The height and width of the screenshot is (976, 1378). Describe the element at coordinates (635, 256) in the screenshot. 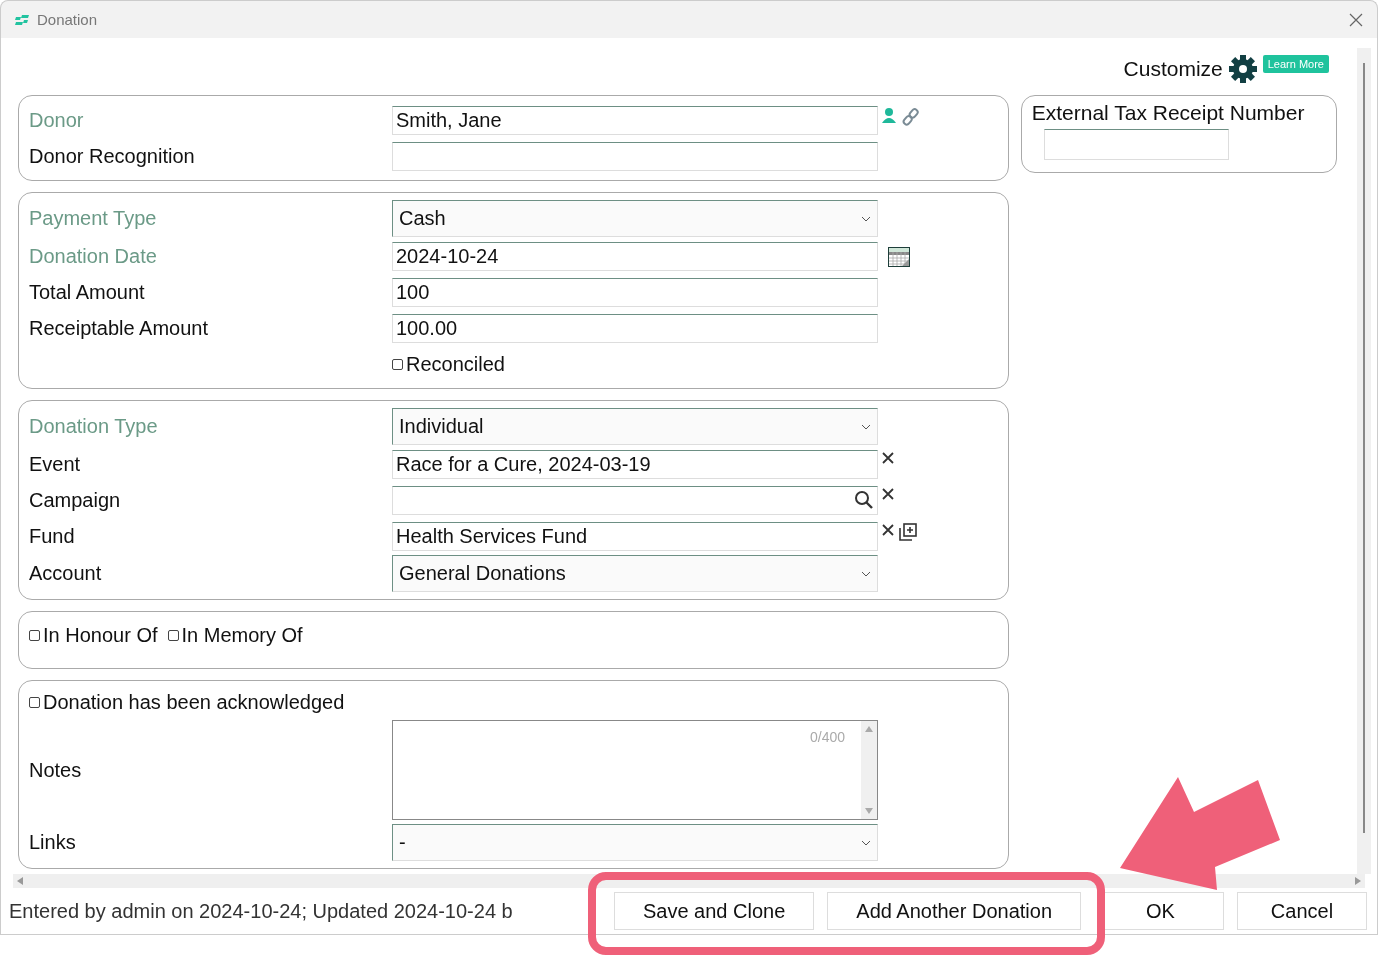

I see `text-field: 2024-10-24` at that location.